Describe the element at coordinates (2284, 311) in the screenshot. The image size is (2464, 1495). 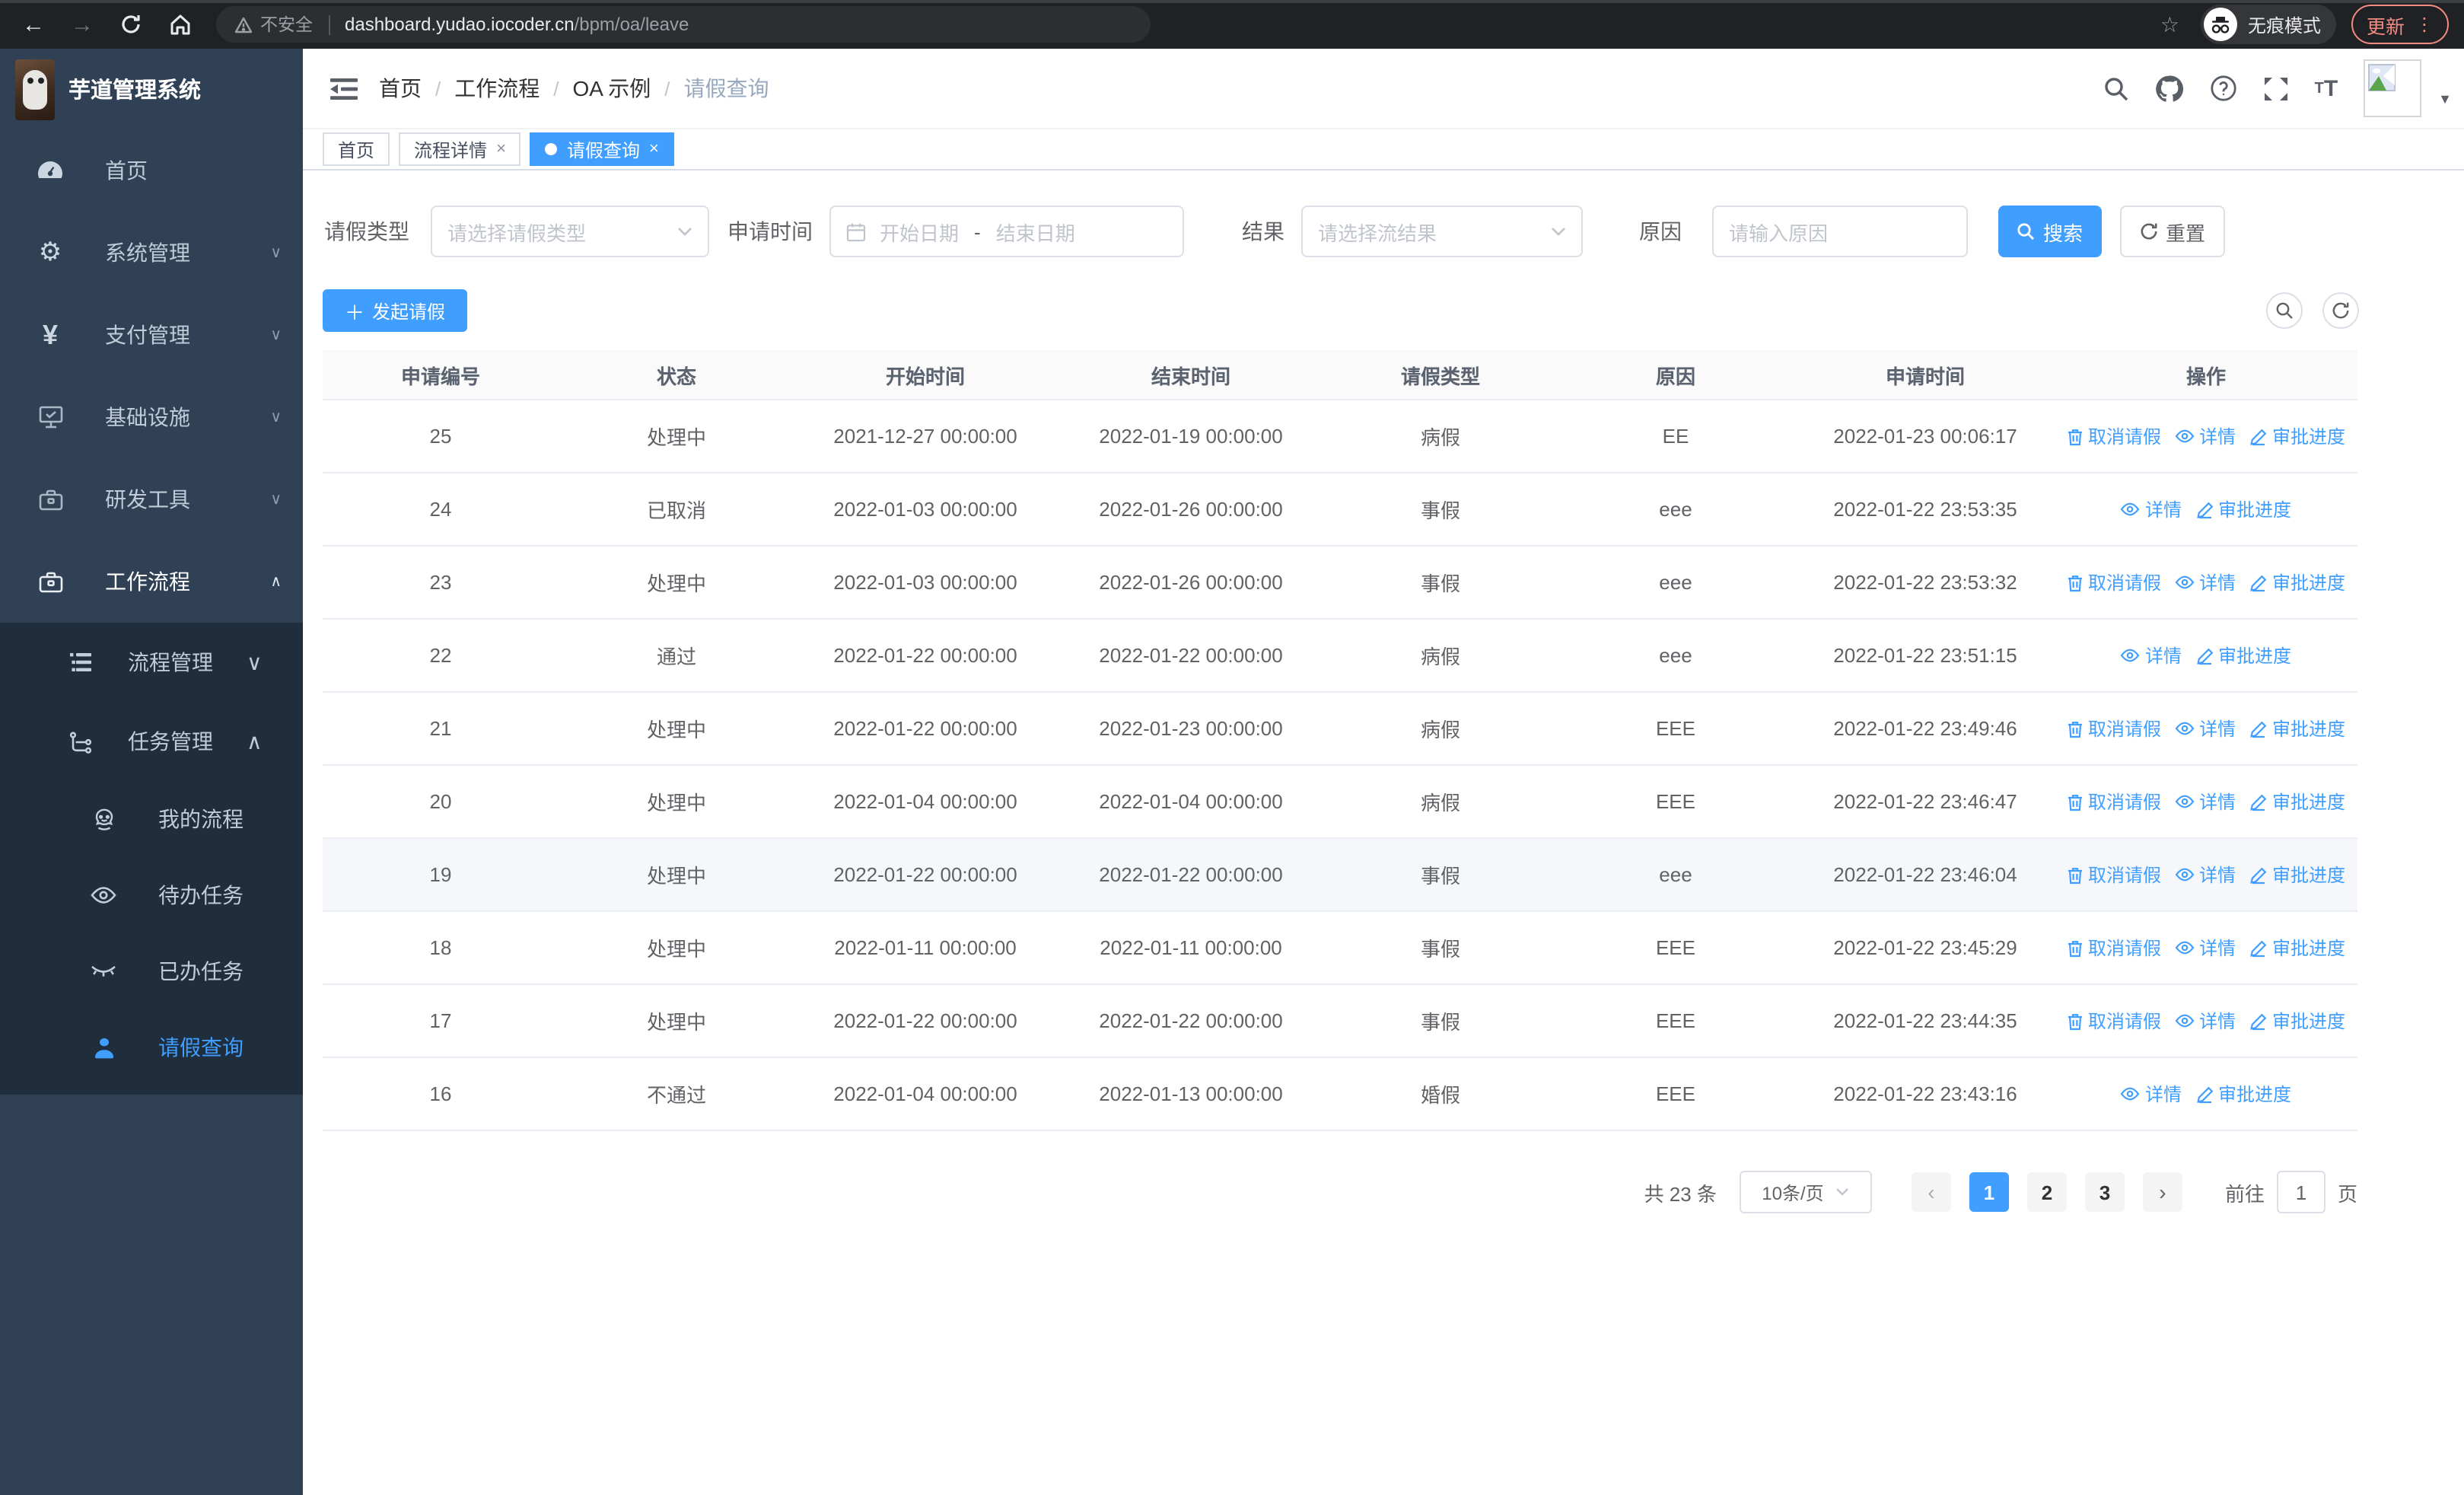
I see `hide-search-icon` at that location.